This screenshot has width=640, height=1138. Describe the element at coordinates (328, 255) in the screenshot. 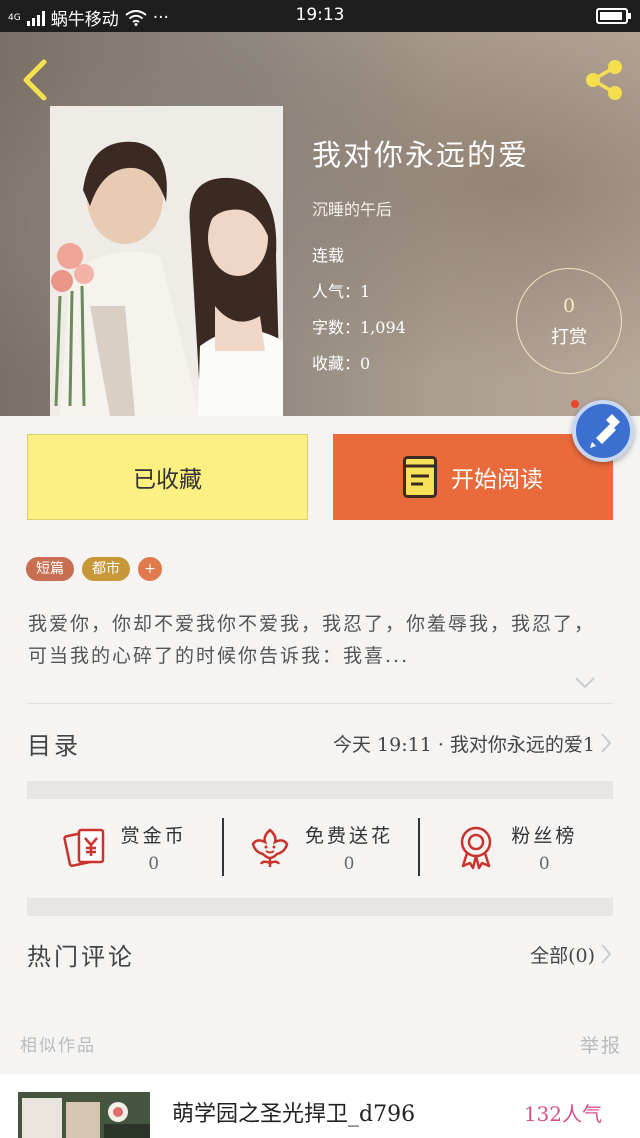

I see `book-status: 连载` at that location.